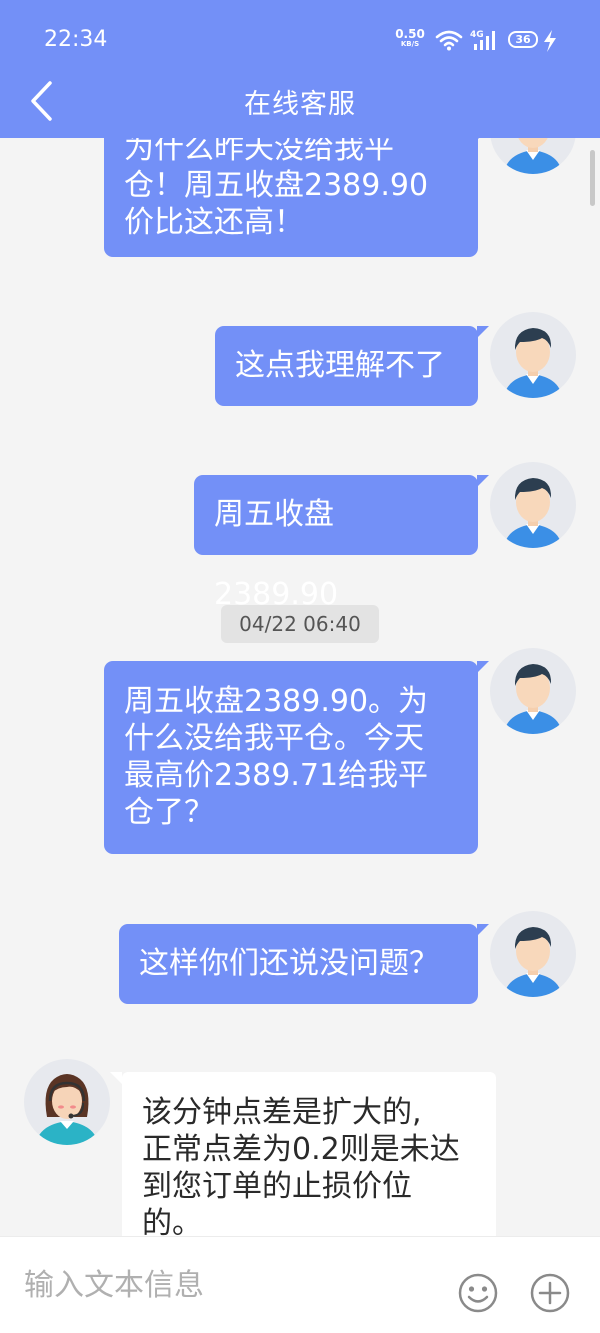  Describe the element at coordinates (523, 39) in the screenshot. I see `battery-icon: 36` at that location.